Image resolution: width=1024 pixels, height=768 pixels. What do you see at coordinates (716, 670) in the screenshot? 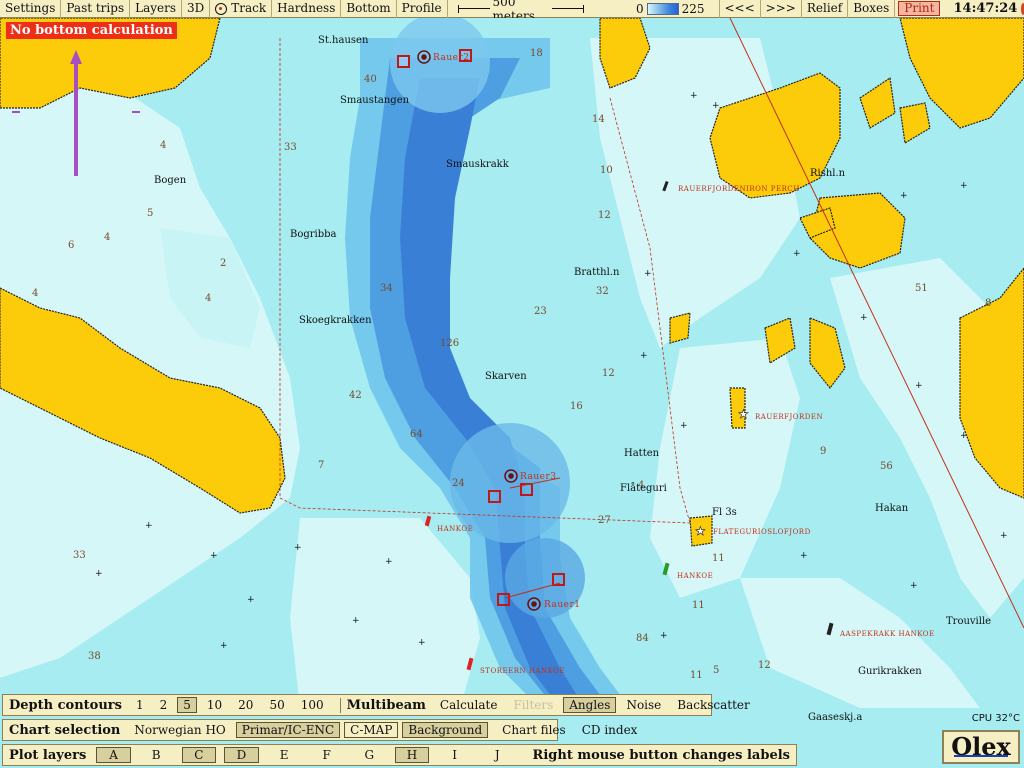
I see `svg-text: 5` at bounding box center [716, 670].